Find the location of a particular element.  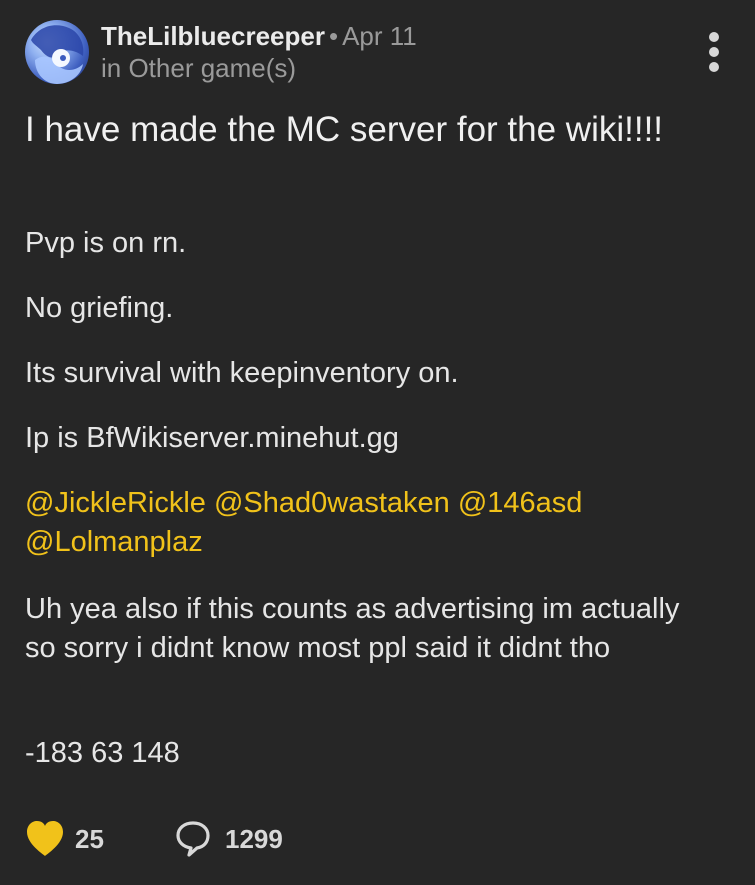

like-count: 25 is located at coordinates (89, 839).